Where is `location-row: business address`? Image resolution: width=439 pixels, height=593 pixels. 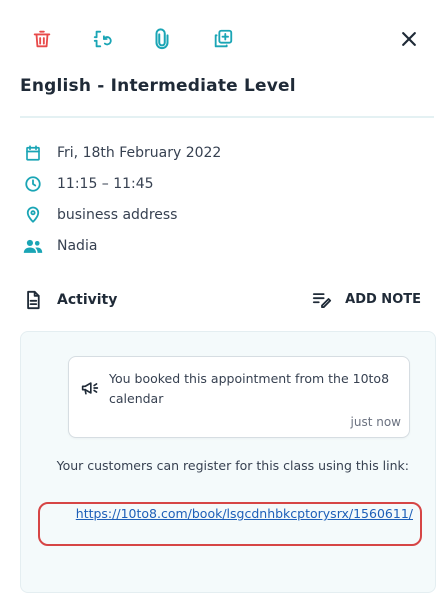 location-row: business address is located at coordinates (99, 215).